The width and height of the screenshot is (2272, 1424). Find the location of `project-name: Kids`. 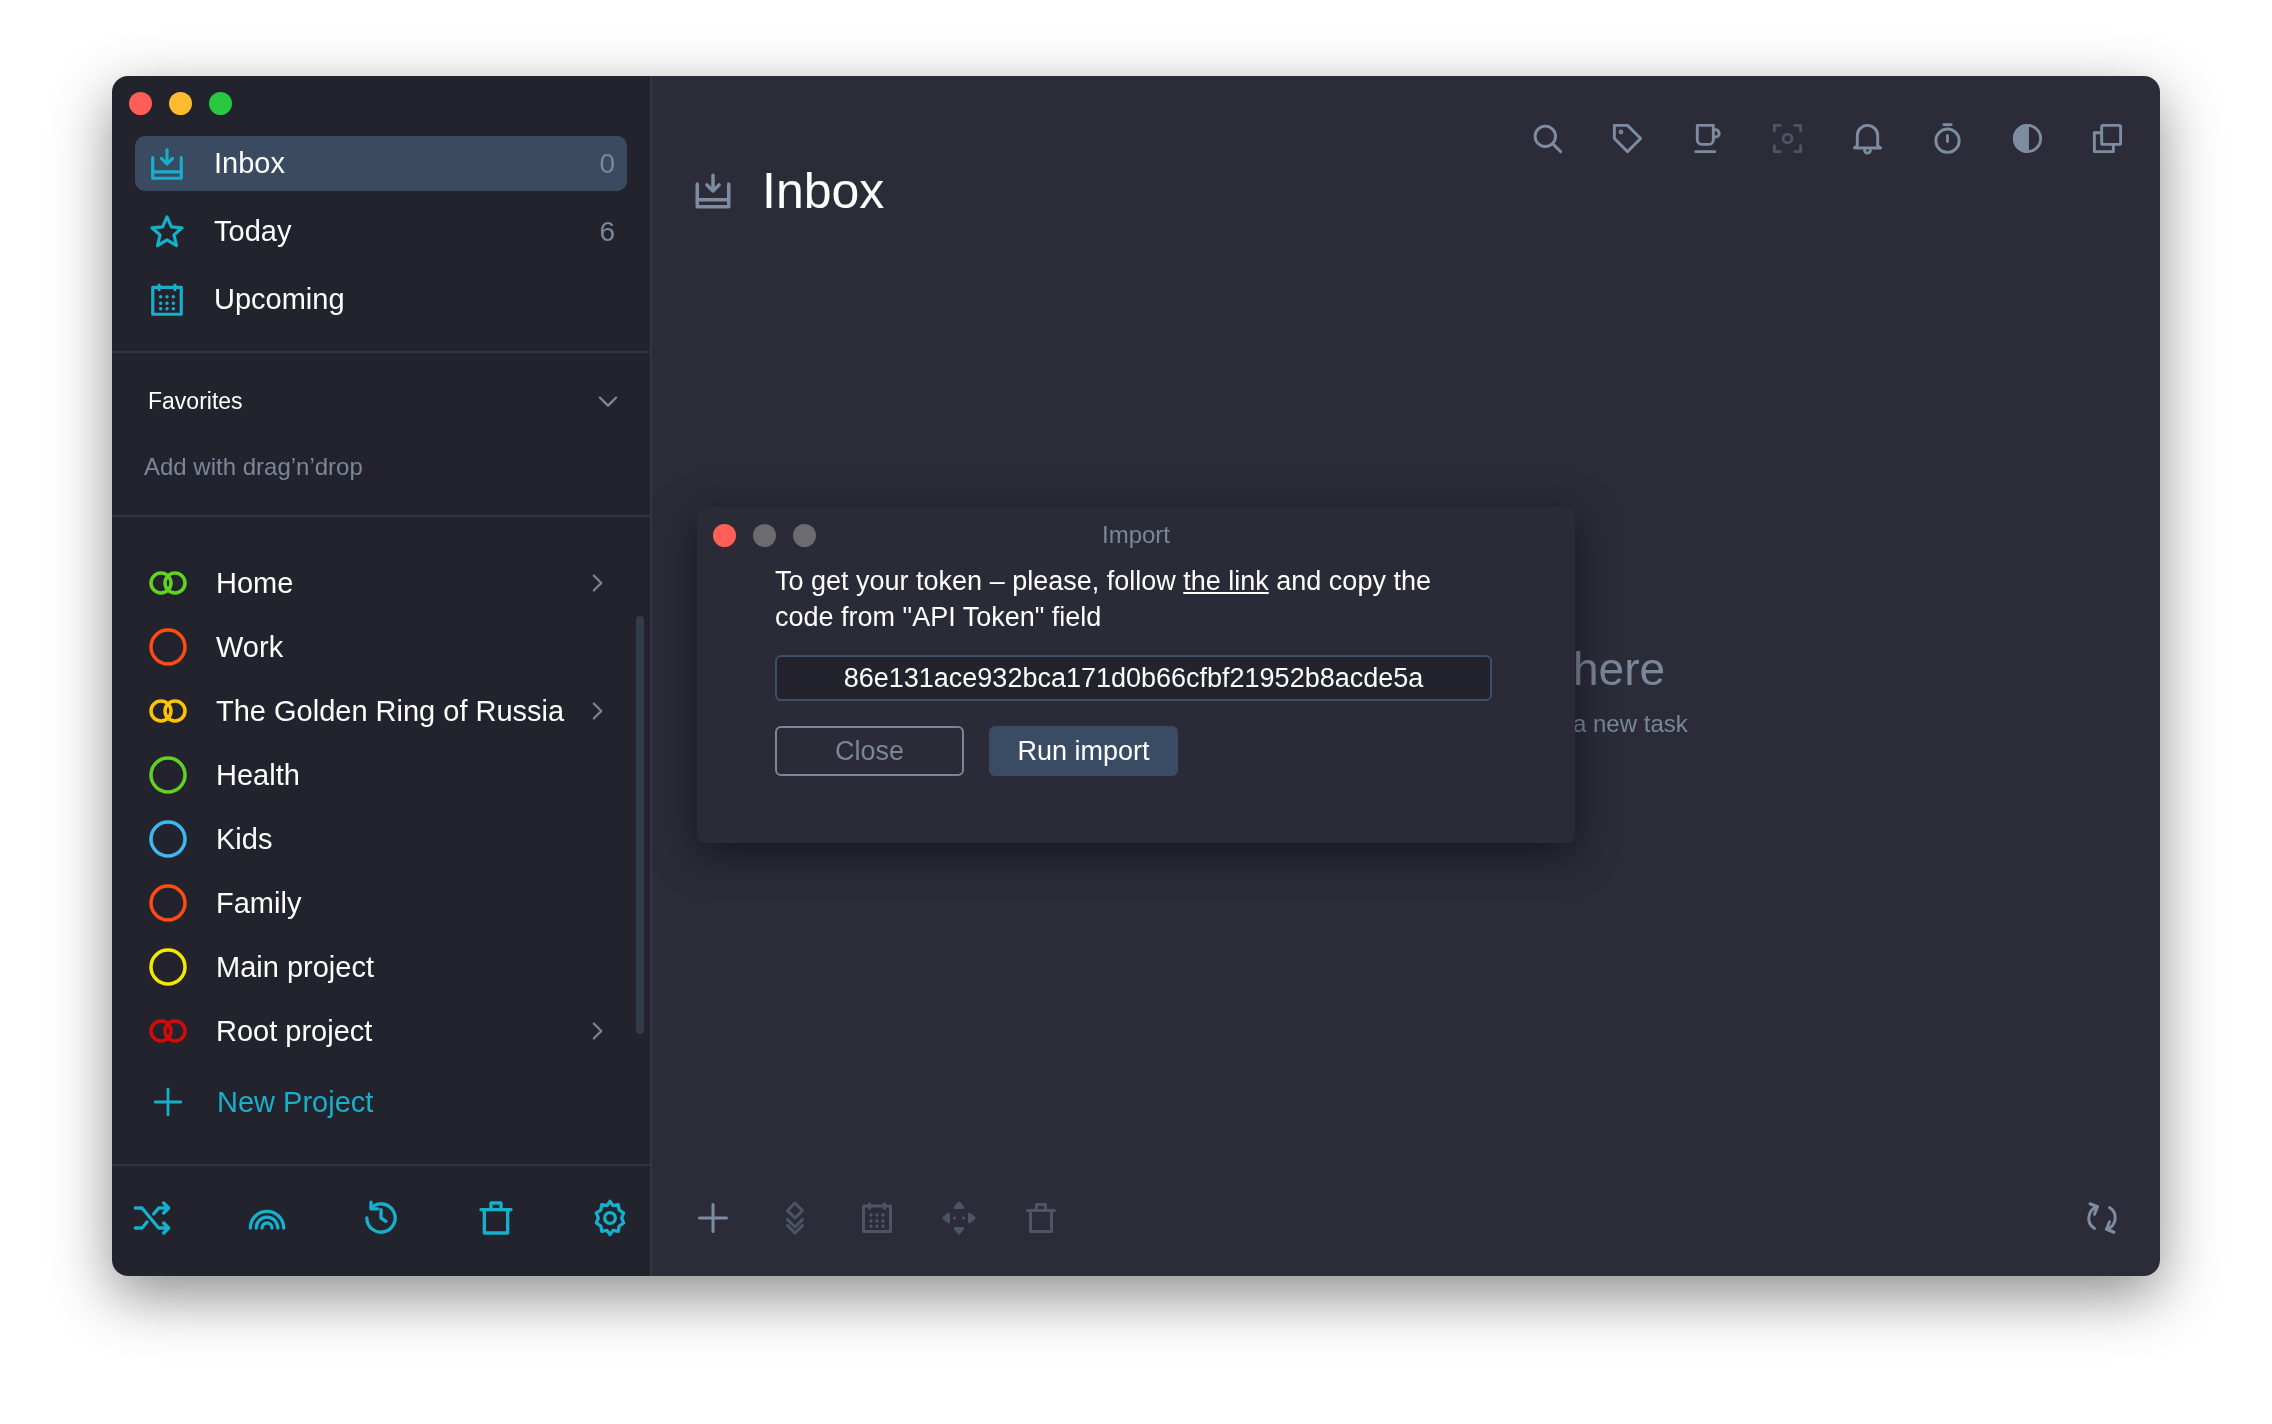

project-name: Kids is located at coordinates (245, 839).